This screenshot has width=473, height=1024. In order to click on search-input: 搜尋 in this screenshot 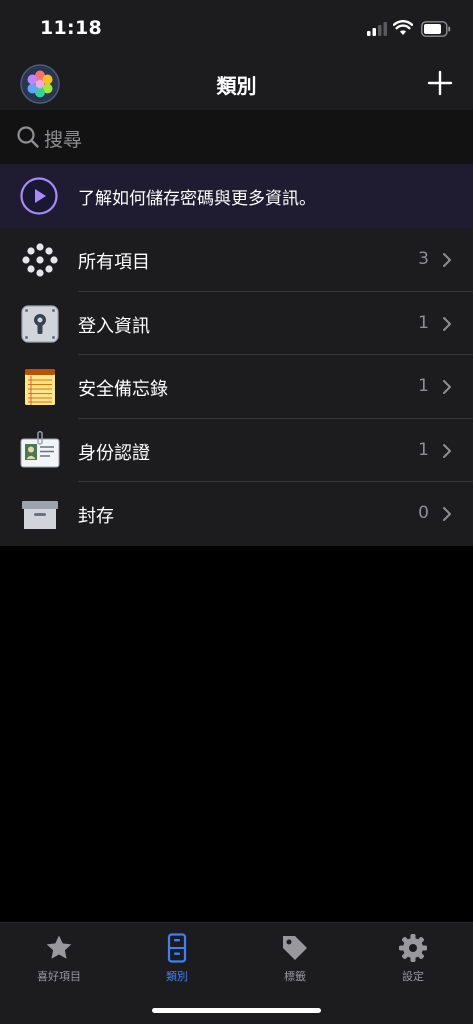, I will do `click(63, 138)`.